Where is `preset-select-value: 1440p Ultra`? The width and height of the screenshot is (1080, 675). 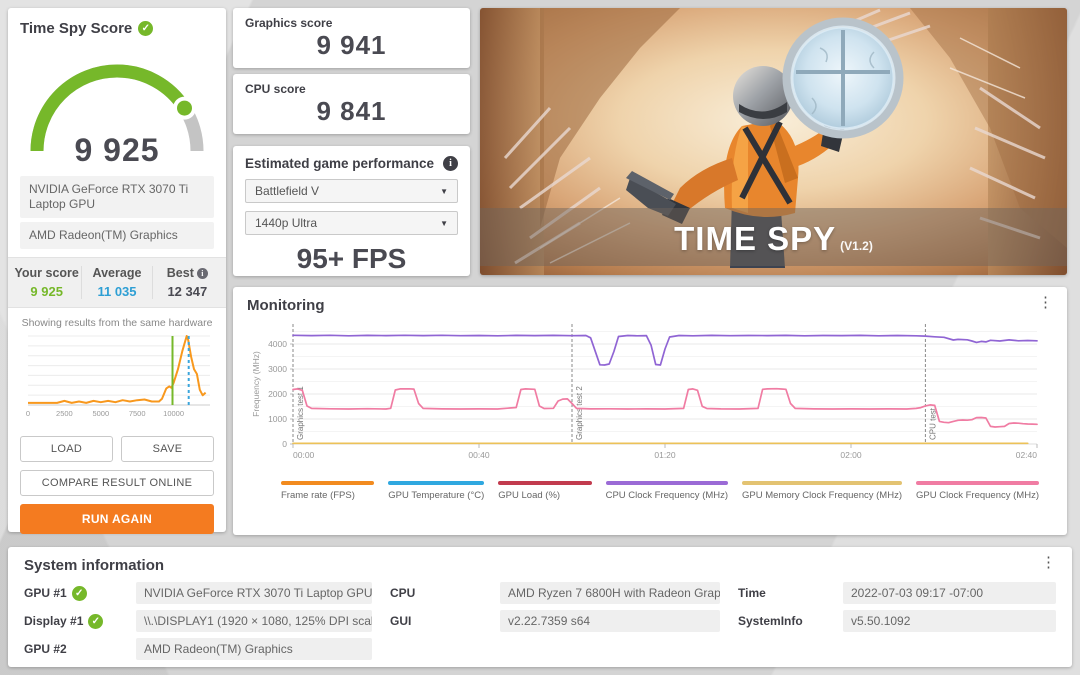 preset-select-value: 1440p Ultra is located at coordinates (286, 223).